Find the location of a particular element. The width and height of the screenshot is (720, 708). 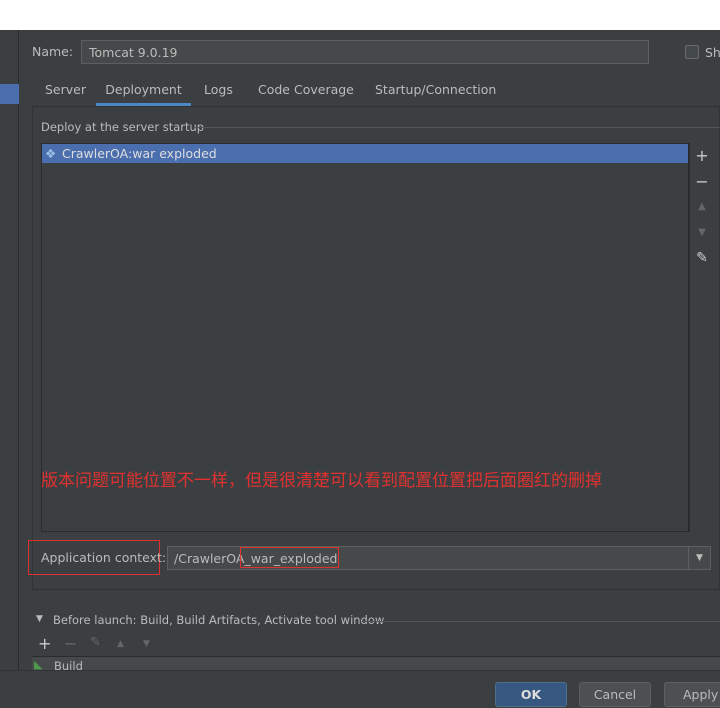

config-tree-selected-item is located at coordinates (9, 94).